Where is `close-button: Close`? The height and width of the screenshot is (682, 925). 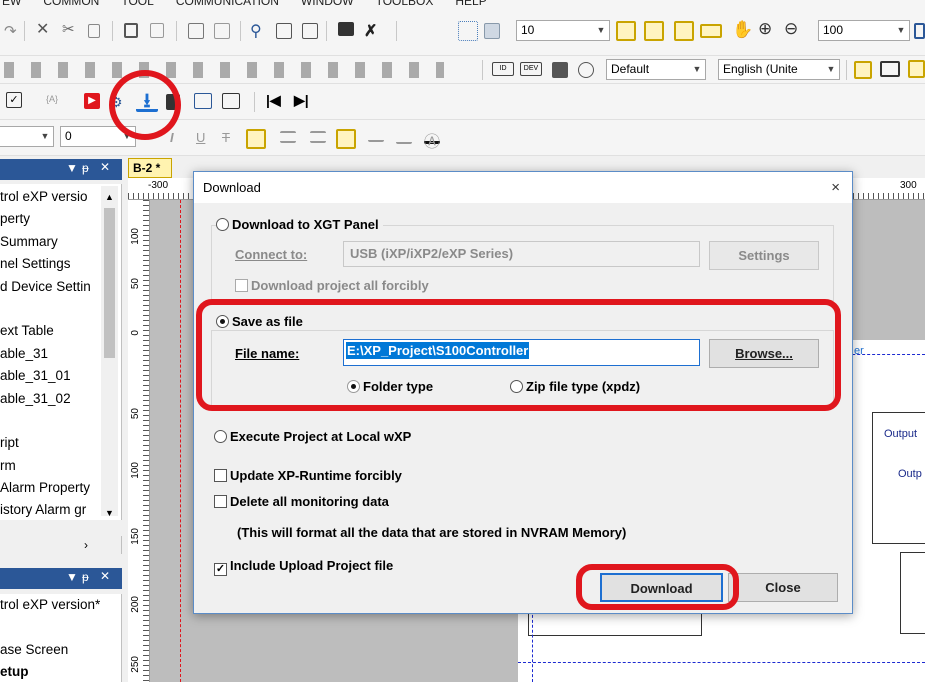
close-button: Close is located at coordinates (783, 587).